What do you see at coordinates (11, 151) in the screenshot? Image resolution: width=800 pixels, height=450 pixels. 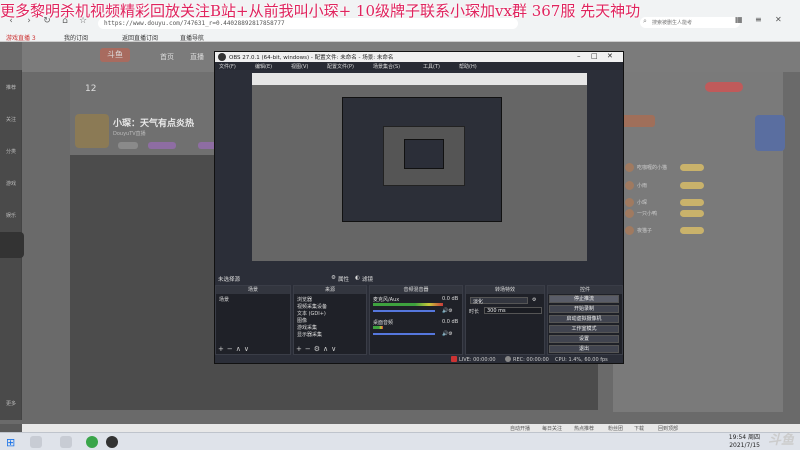 I see `rail-item: 分类` at bounding box center [11, 151].